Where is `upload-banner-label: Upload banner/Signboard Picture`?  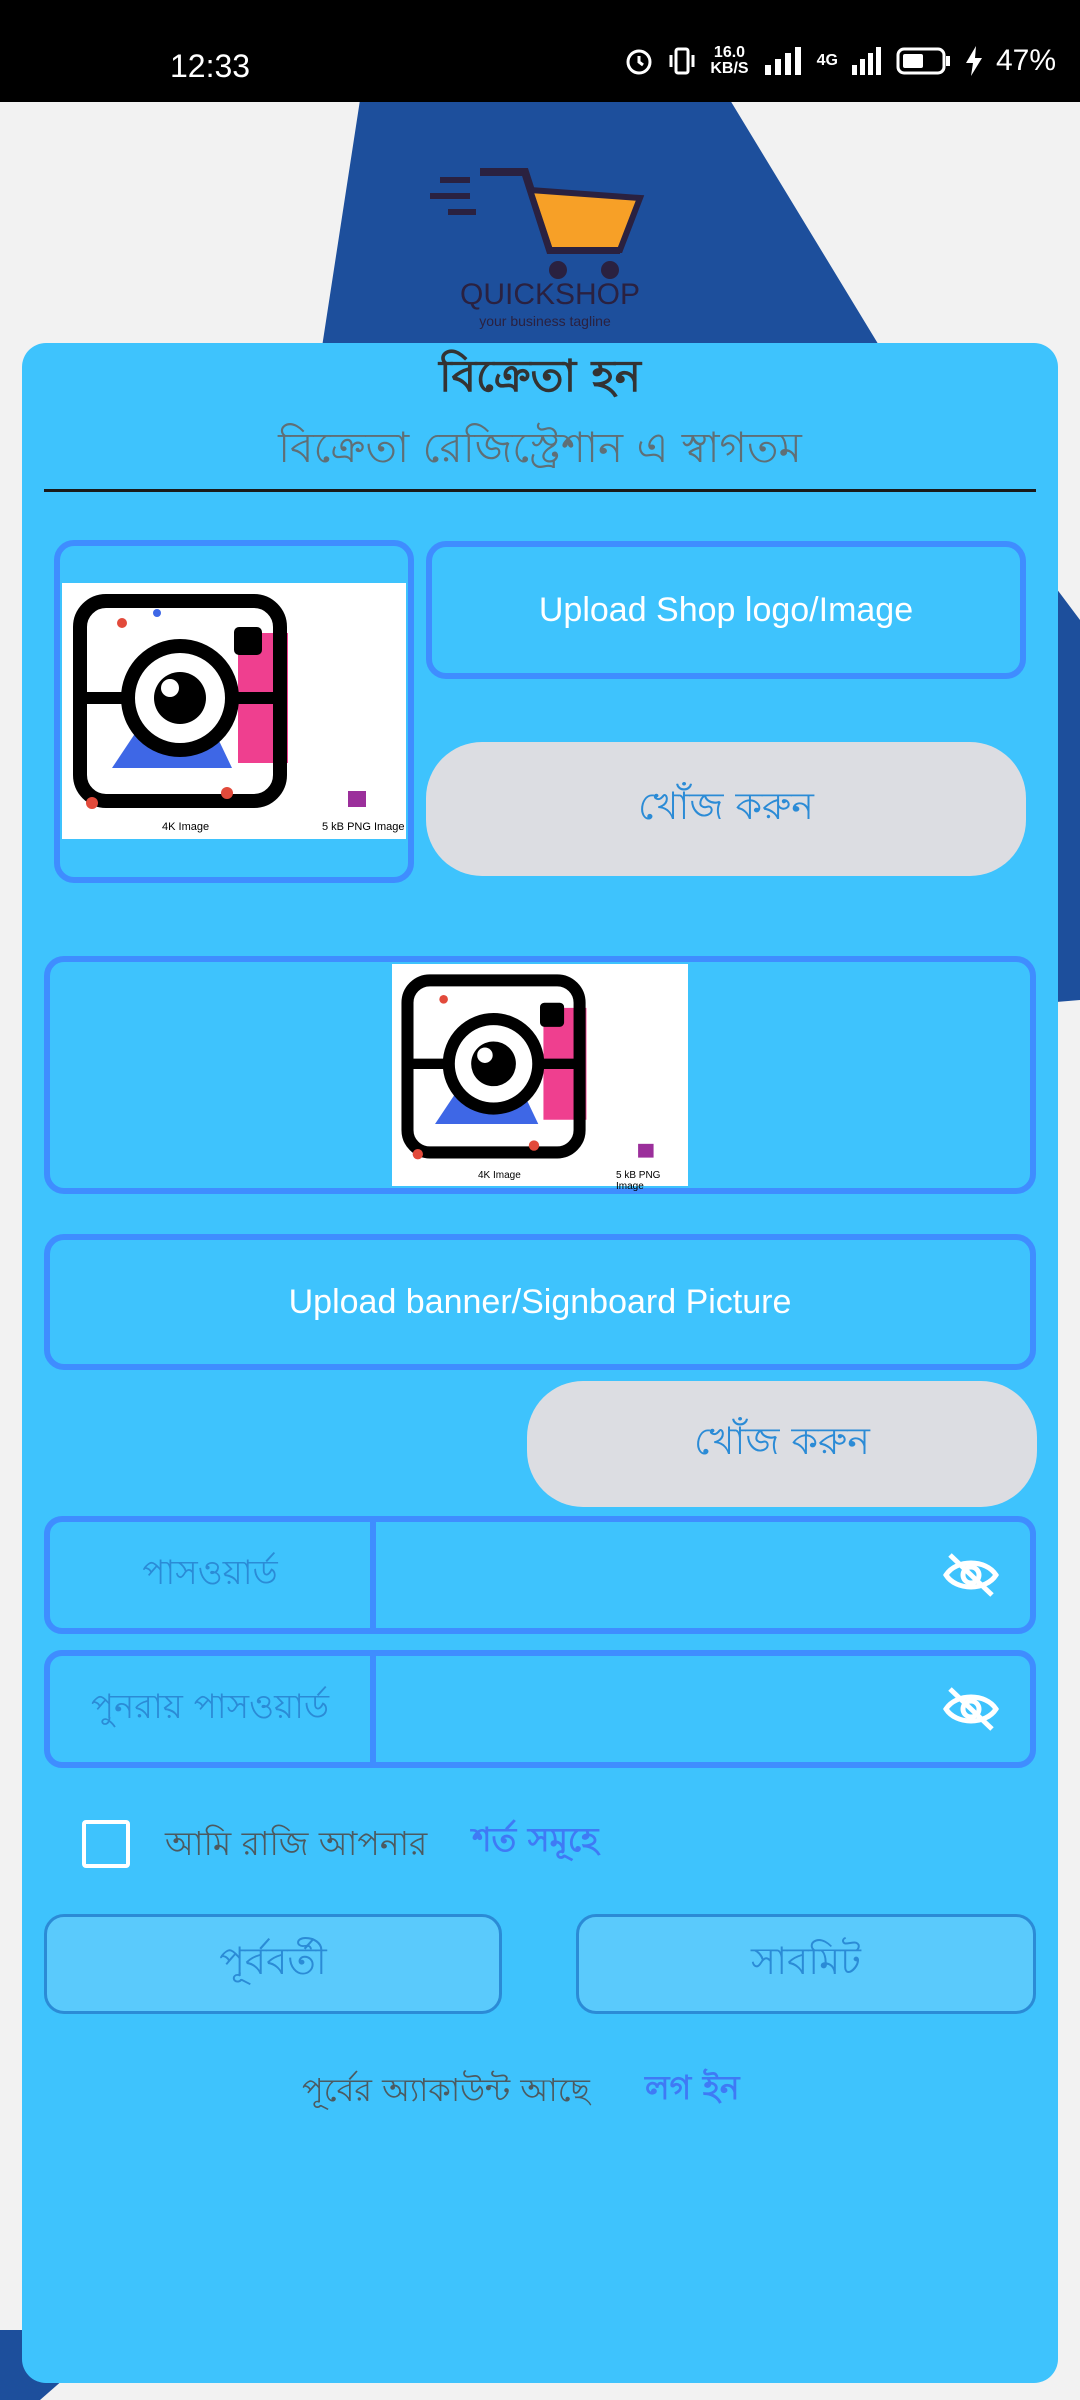 upload-banner-label: Upload banner/Signboard Picture is located at coordinates (540, 1301).